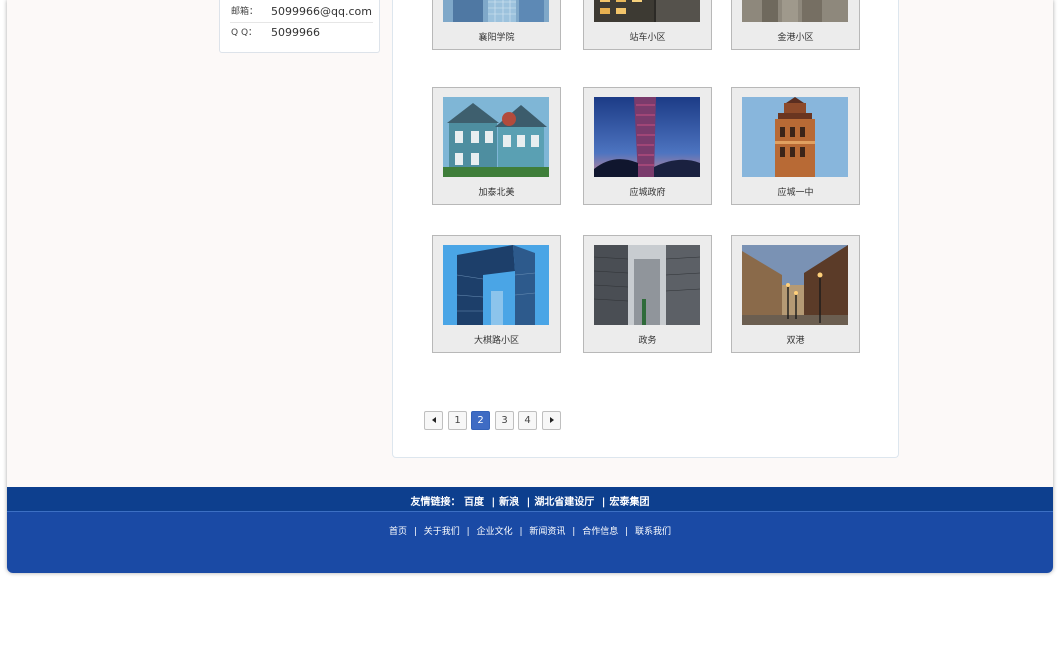  What do you see at coordinates (457, 420) in the screenshot?
I see `page-1-button: 1` at bounding box center [457, 420].